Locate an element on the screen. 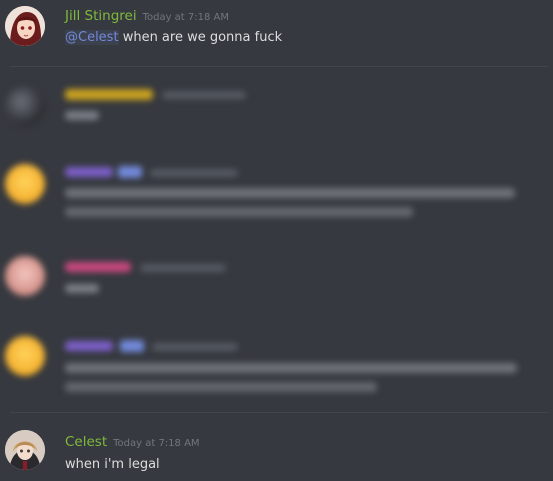 The height and width of the screenshot is (481, 553). message-text: when i'm legal is located at coordinates (112, 464).